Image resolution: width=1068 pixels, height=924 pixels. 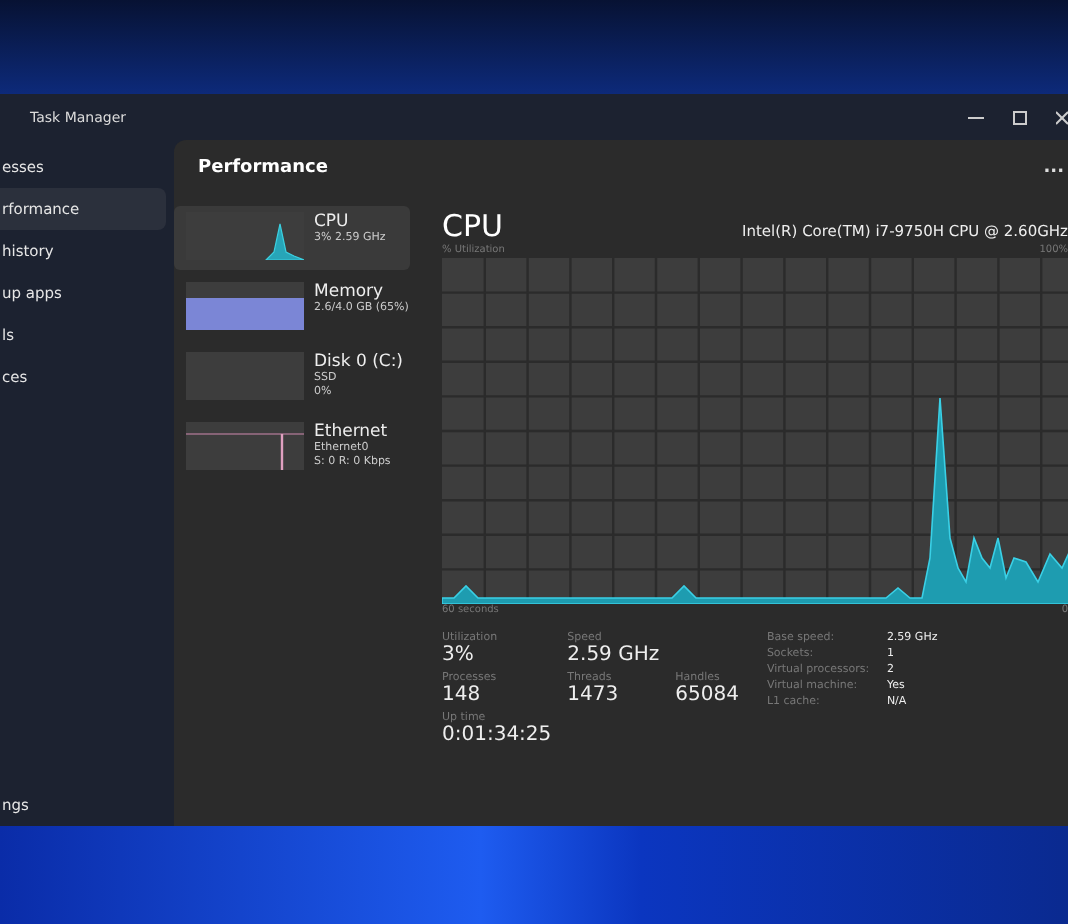 I want to click on close-icon, so click(x=1062, y=117).